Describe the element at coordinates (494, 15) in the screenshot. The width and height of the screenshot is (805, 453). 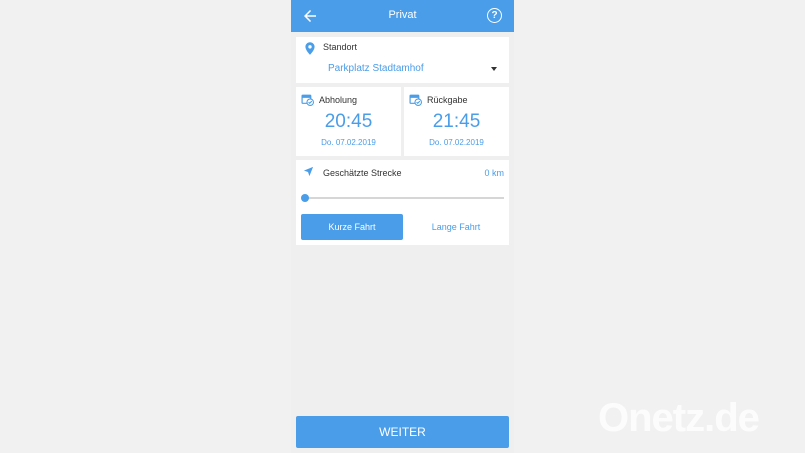
I see `help-icon: ?` at that location.